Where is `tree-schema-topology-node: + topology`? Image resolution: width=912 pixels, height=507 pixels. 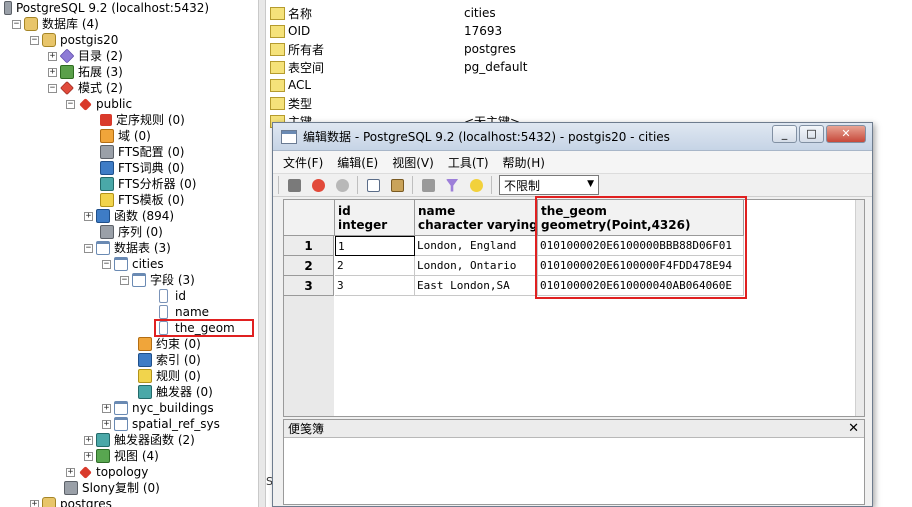
tree-schema-topology-node: + topology is located at coordinates (107, 472).